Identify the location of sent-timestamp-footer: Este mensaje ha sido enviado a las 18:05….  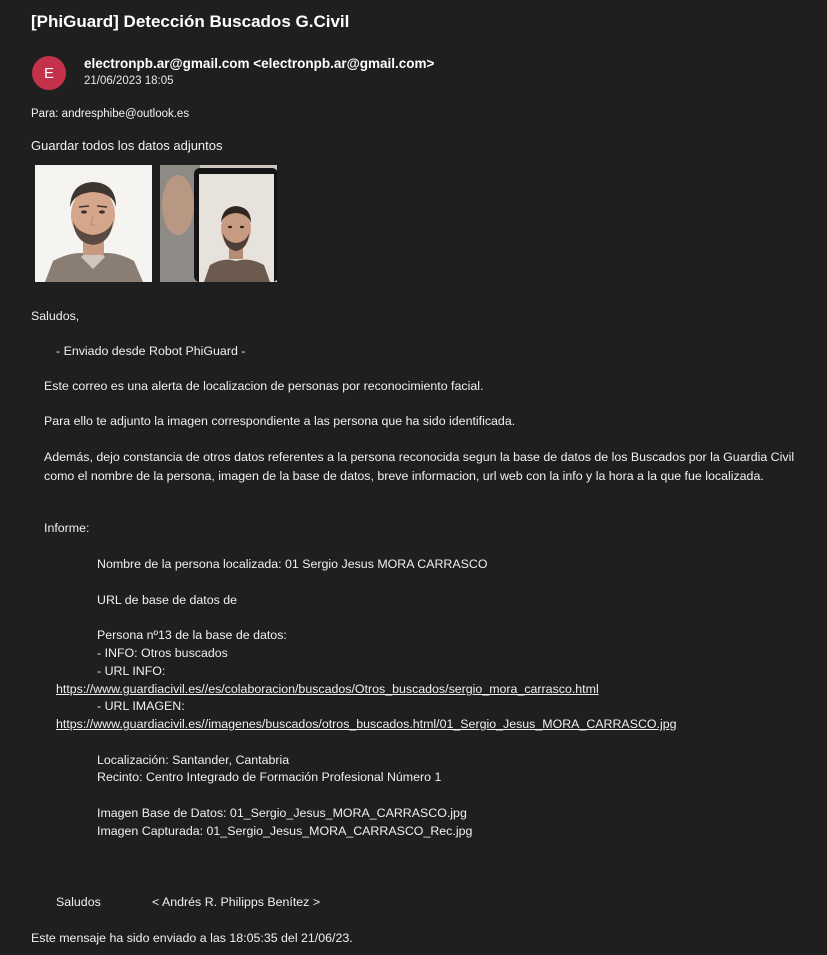
(192, 938).